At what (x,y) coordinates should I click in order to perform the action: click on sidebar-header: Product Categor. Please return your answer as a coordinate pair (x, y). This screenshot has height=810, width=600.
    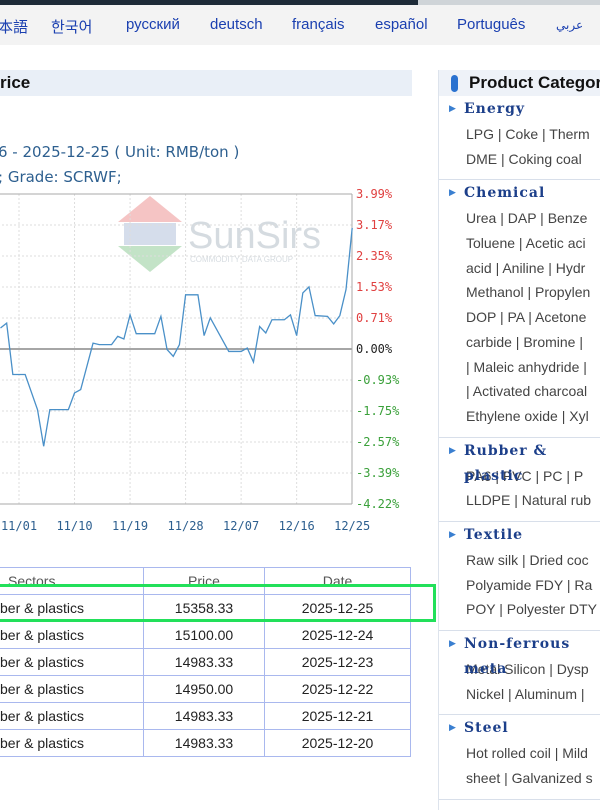
    Looking at the image, I should click on (519, 83).